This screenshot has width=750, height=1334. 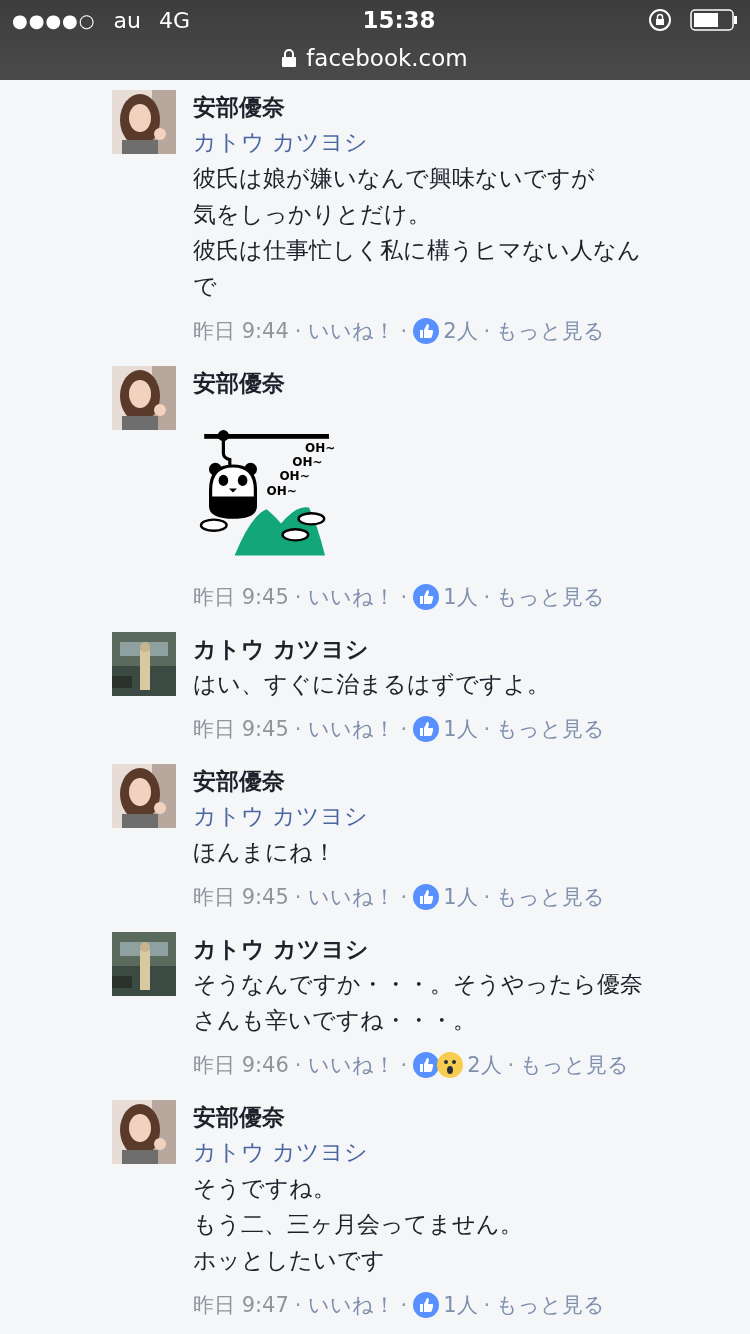 I want to click on comment-time: 昨日 9:44, so click(x=241, y=331).